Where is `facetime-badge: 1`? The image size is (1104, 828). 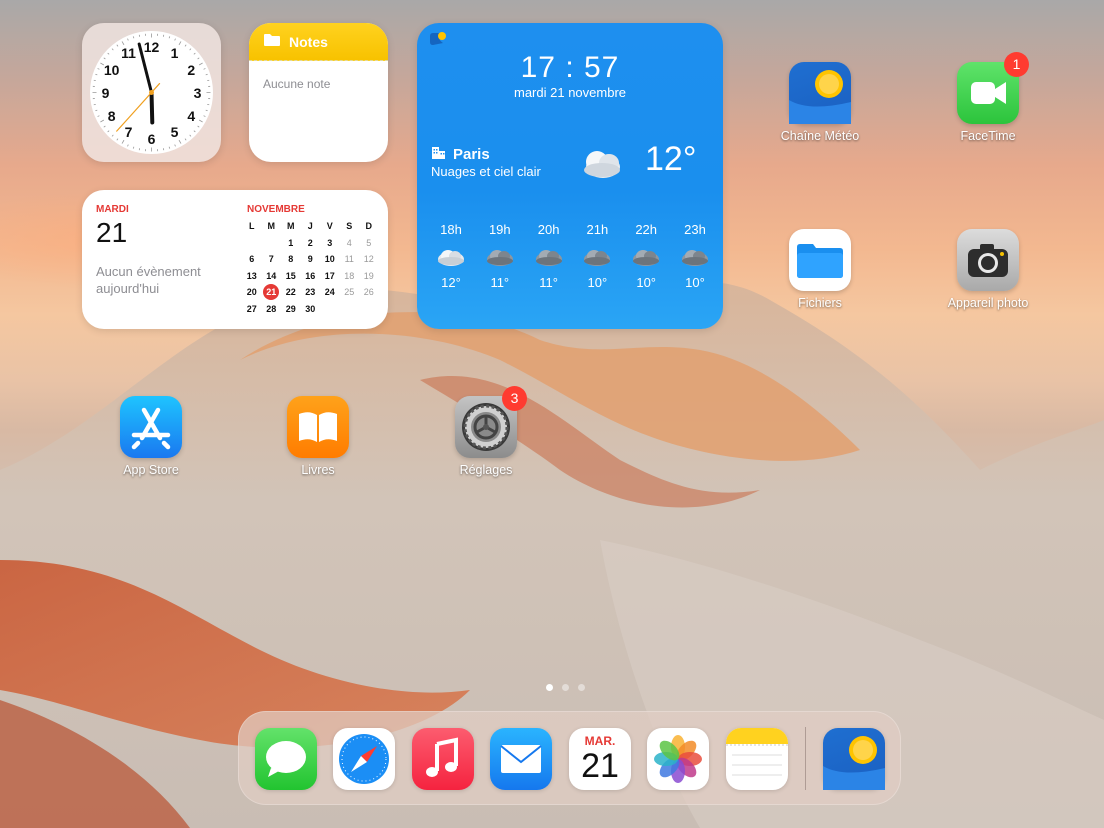 facetime-badge: 1 is located at coordinates (1016, 64).